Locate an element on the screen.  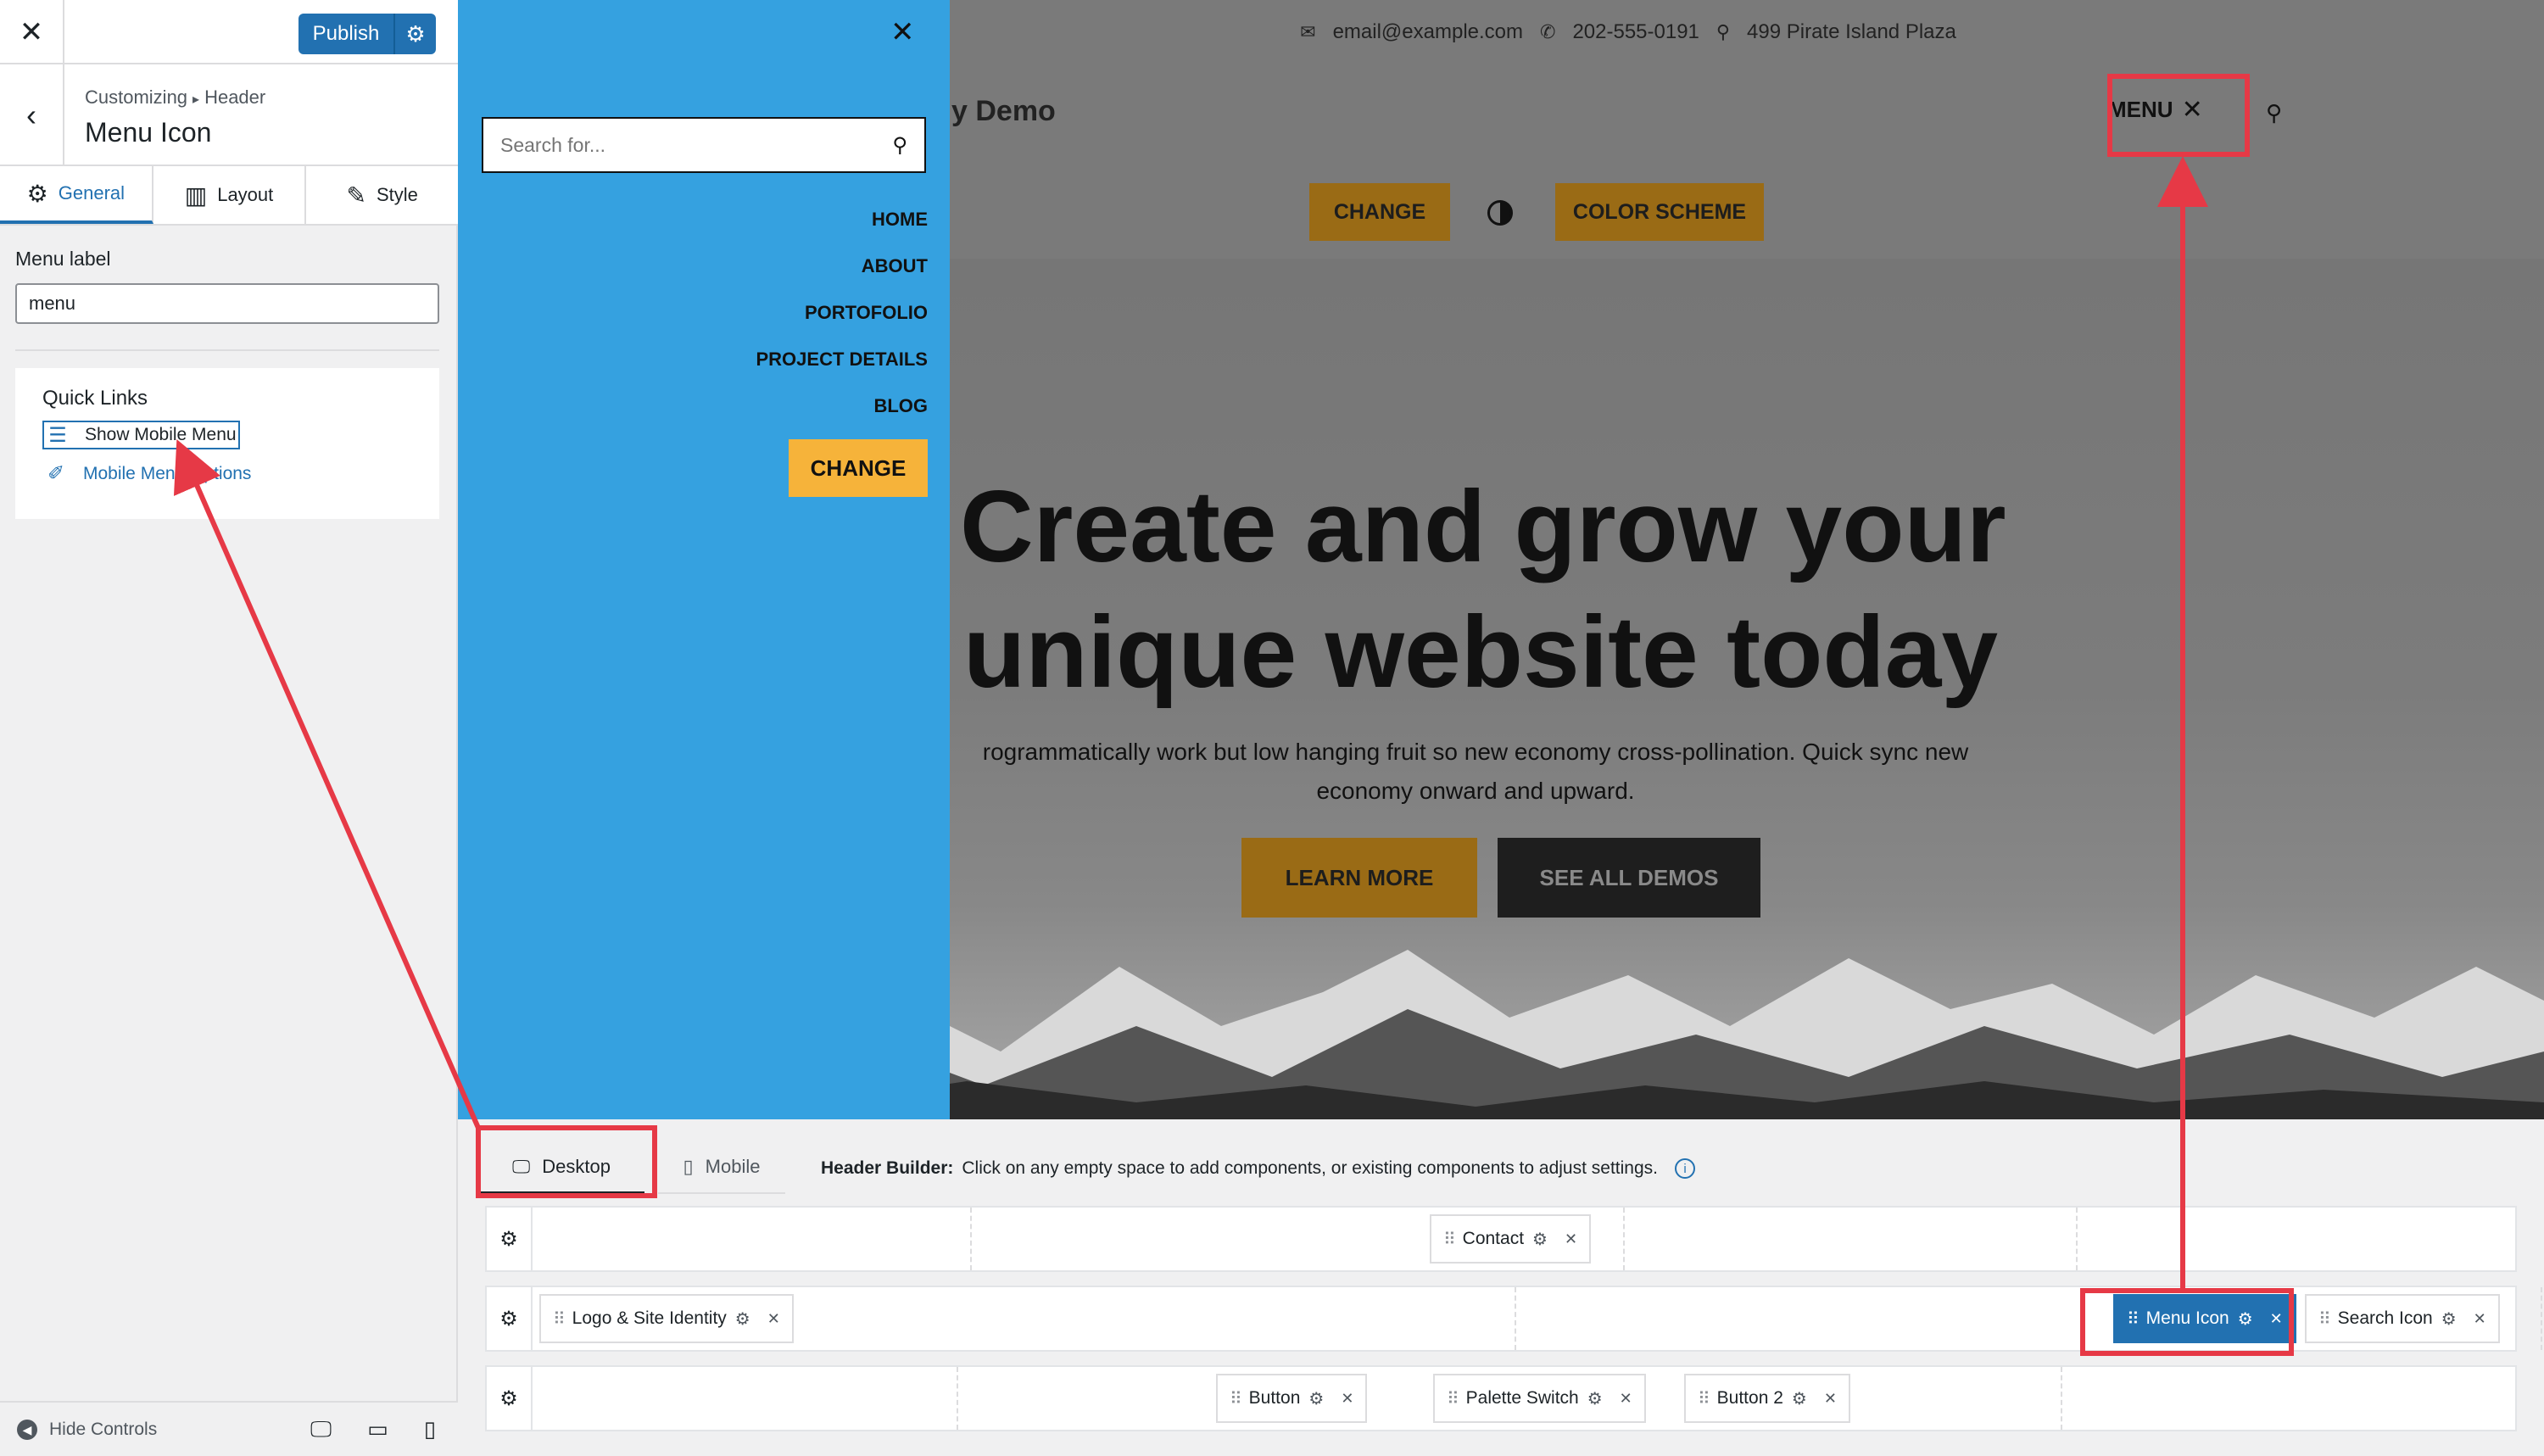
tab-layout: ▥ Layout is located at coordinates (230, 195).